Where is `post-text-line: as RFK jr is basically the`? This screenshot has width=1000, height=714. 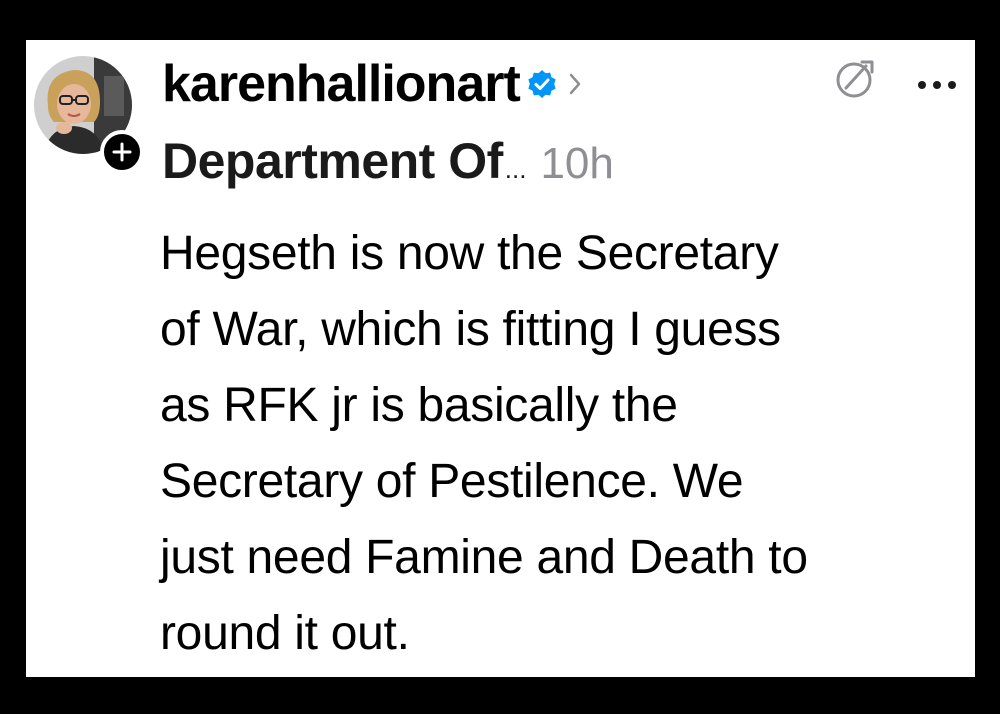
post-text-line: as RFK jr is basically the is located at coordinates (419, 405).